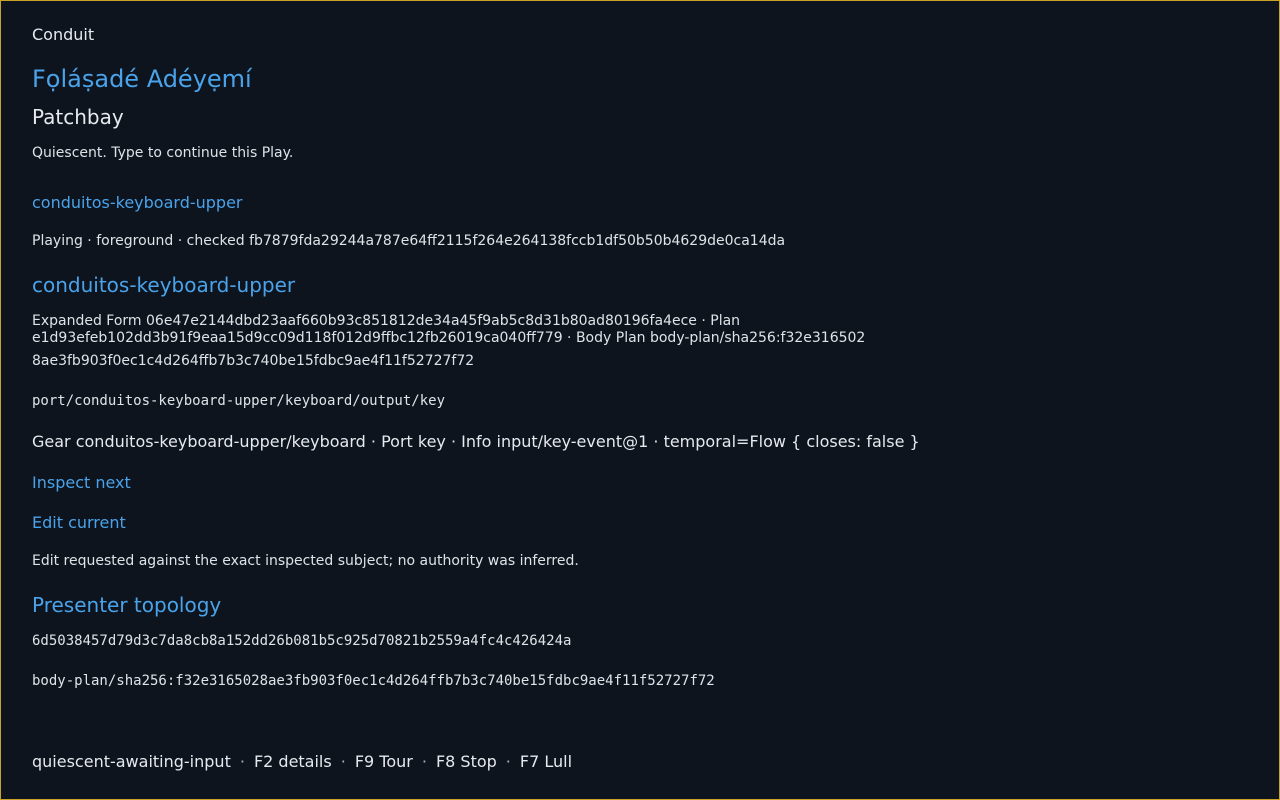 The image size is (1280, 800). What do you see at coordinates (79, 522) in the screenshot?
I see `edit-current-button: Edit current` at bounding box center [79, 522].